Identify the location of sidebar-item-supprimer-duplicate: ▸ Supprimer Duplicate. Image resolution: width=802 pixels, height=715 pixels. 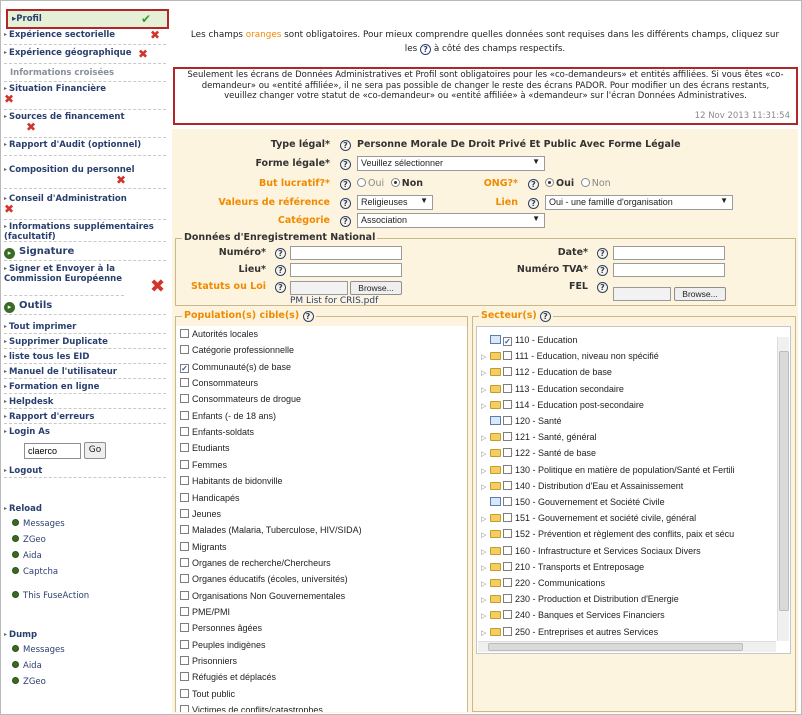
(85, 343).